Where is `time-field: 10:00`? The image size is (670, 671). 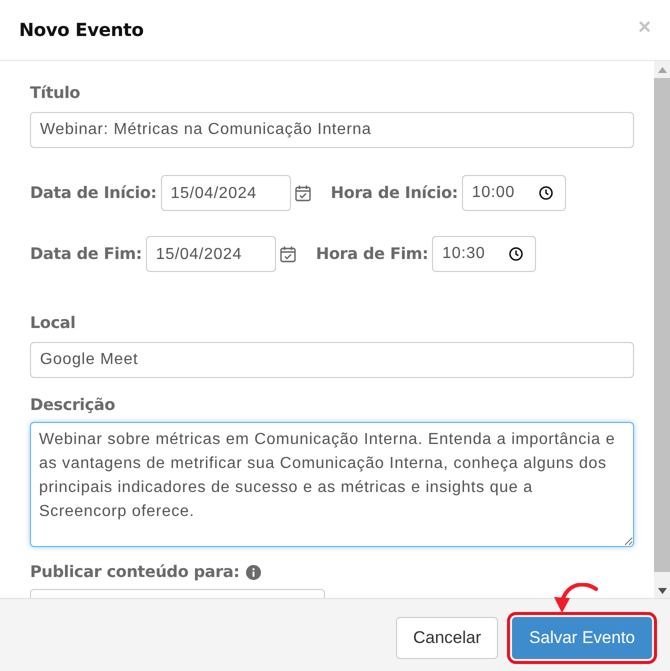 time-field: 10:00 is located at coordinates (514, 193).